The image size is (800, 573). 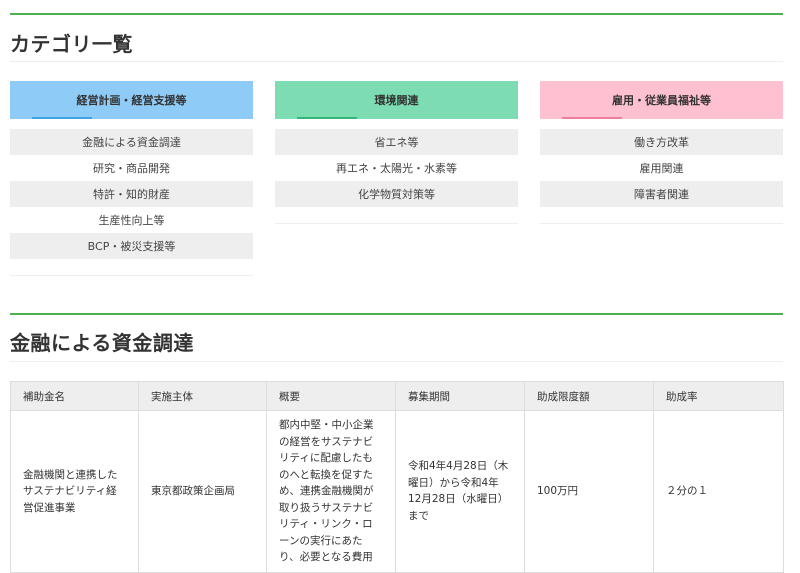 What do you see at coordinates (661, 142) in the screenshot?
I see `category-item-work-style: 働き方改革` at bounding box center [661, 142].